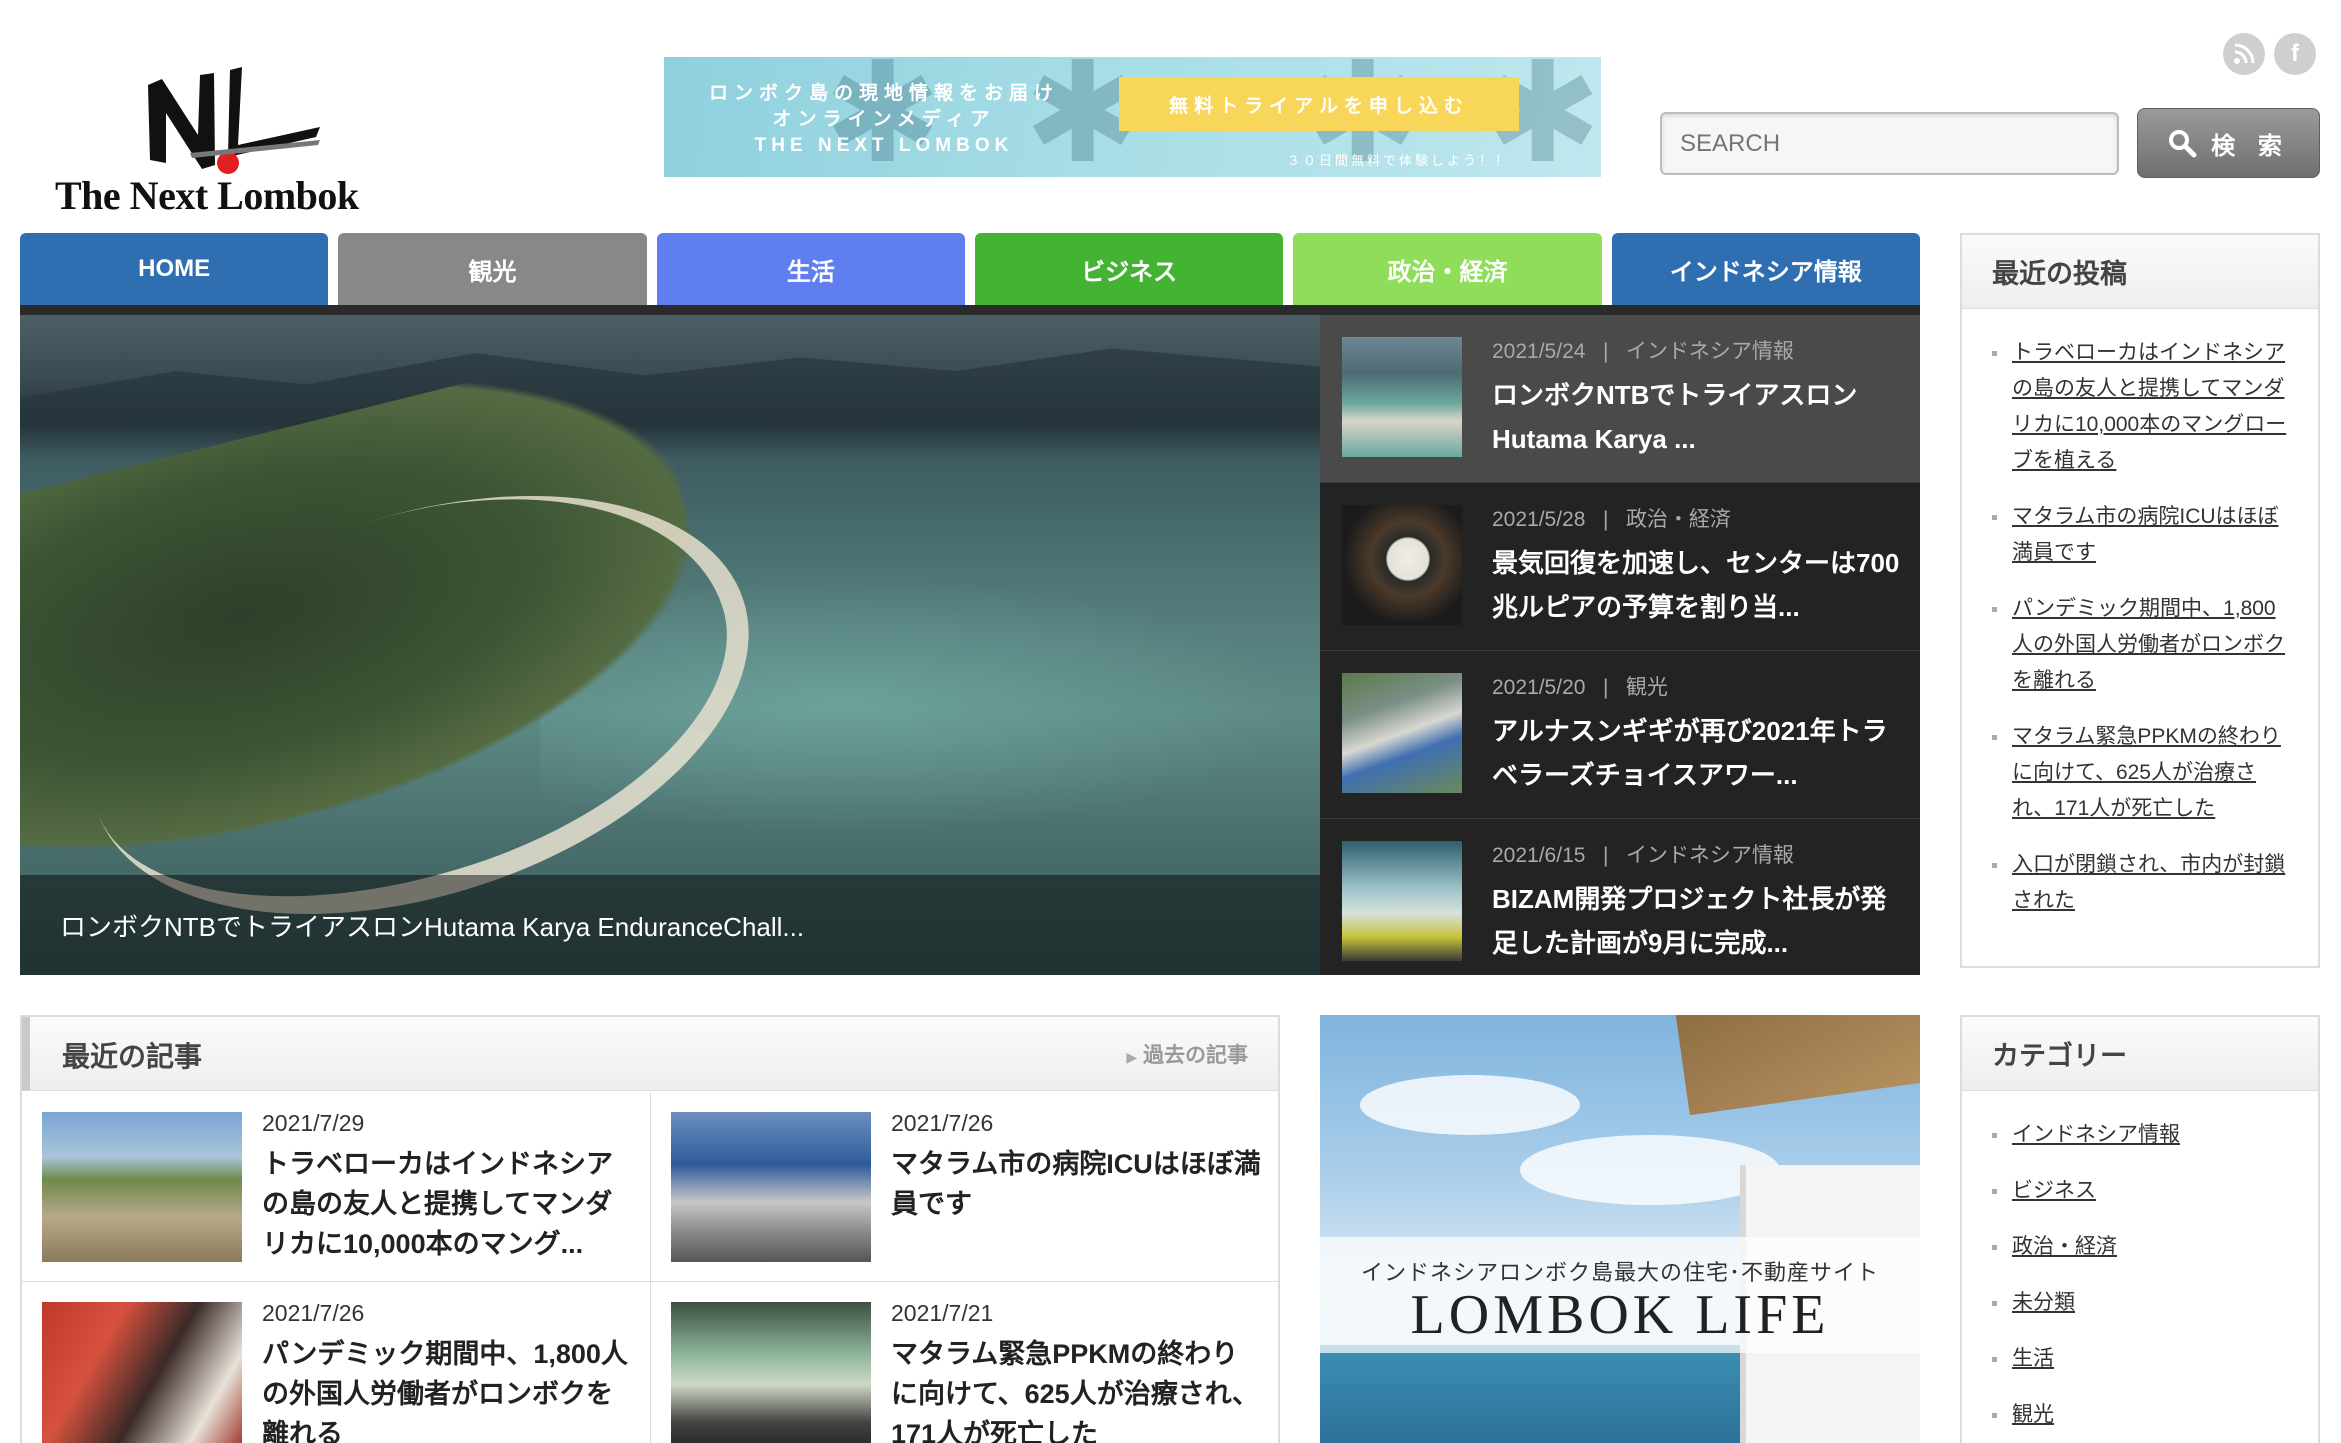 This screenshot has height=1443, width=2341. I want to click on featured-meta: 2021/5/24 | インドネシア情報, so click(1643, 351).